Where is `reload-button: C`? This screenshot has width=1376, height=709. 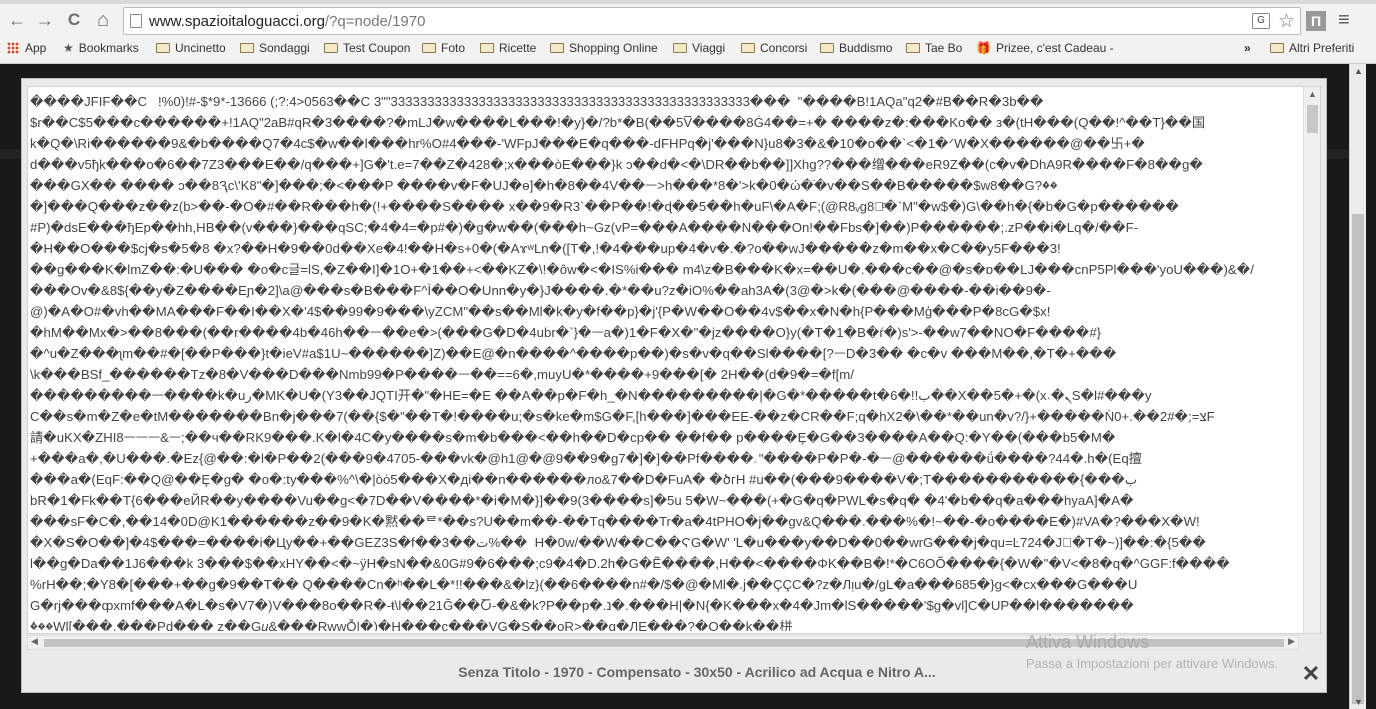
reload-button: C is located at coordinates (74, 20).